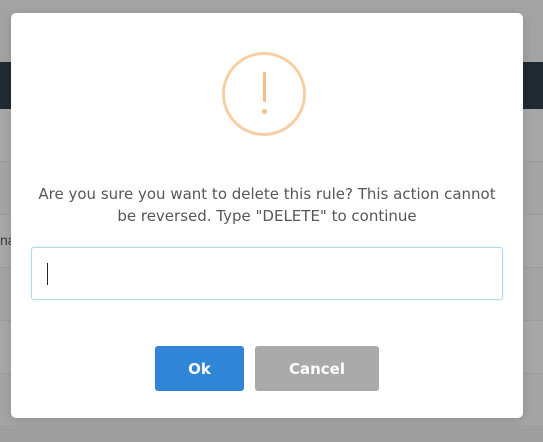 This screenshot has height=442, width=543. What do you see at coordinates (267, 273) in the screenshot?
I see `delete-confirmation-input` at bounding box center [267, 273].